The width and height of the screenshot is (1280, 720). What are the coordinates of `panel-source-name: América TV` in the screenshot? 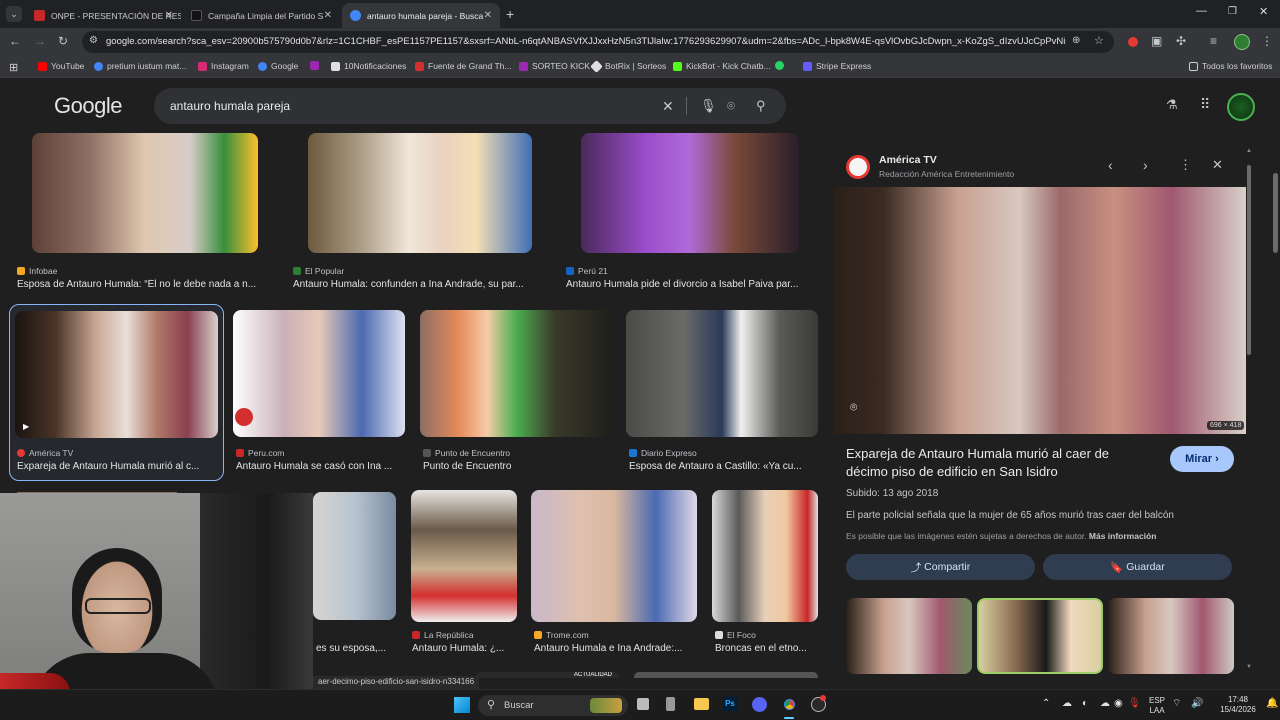 It's located at (908, 160).